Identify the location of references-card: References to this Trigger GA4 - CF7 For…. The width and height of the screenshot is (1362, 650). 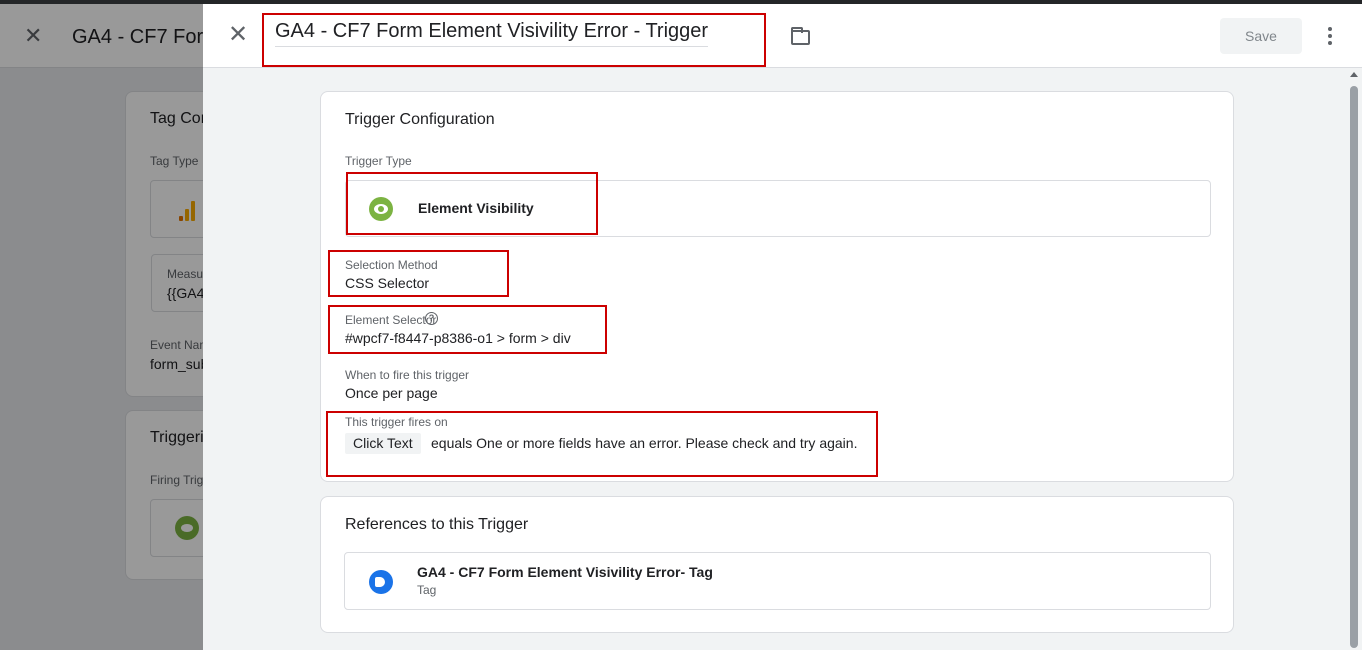
(777, 564).